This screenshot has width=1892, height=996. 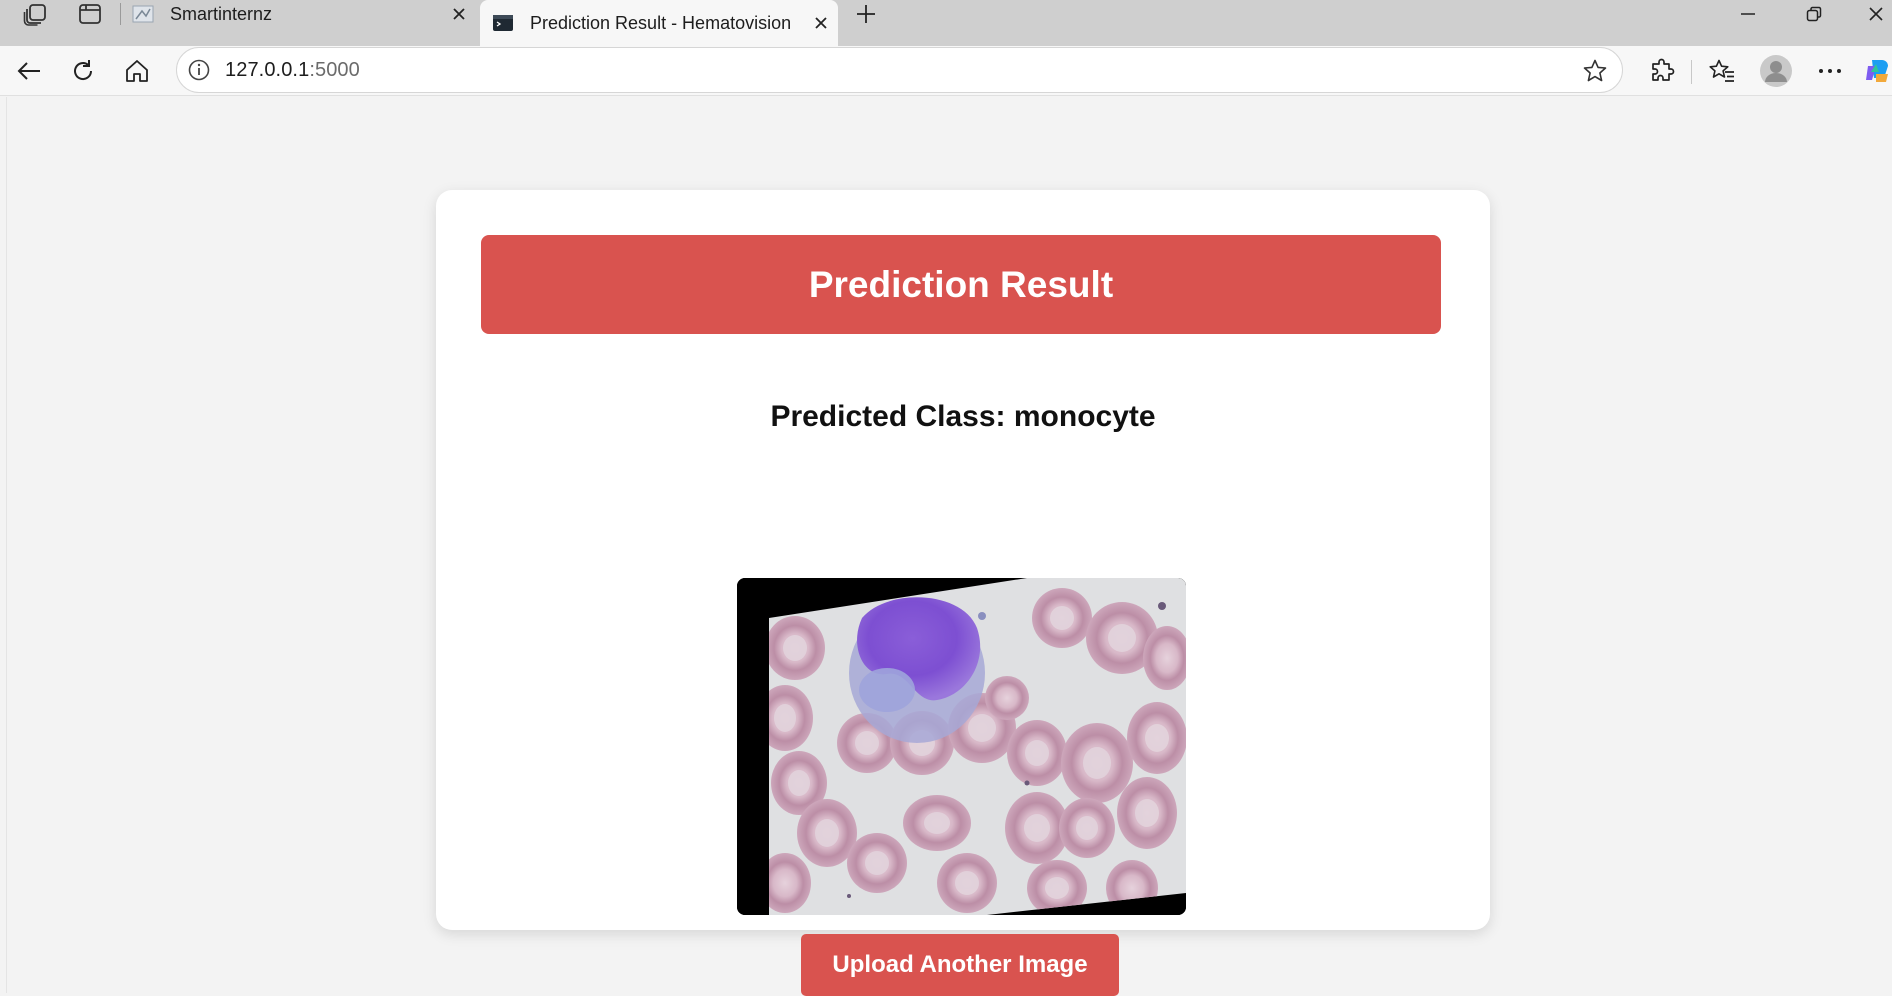 What do you see at coordinates (1691, 72) in the screenshot?
I see `toolbar-separator` at bounding box center [1691, 72].